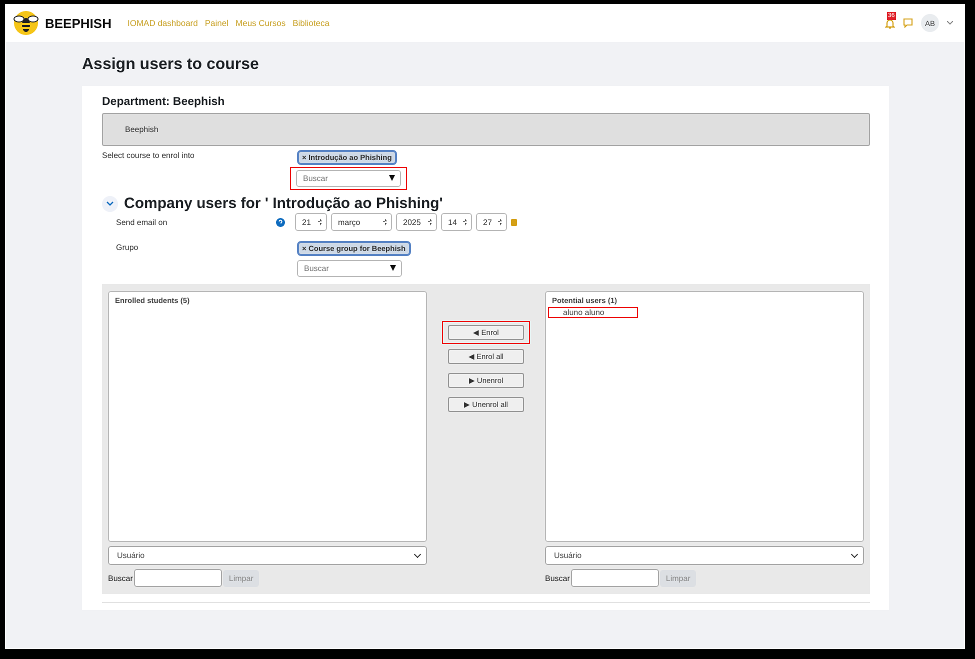 This screenshot has width=975, height=659. Describe the element at coordinates (141, 223) in the screenshot. I see `field-label: Send email on` at that location.